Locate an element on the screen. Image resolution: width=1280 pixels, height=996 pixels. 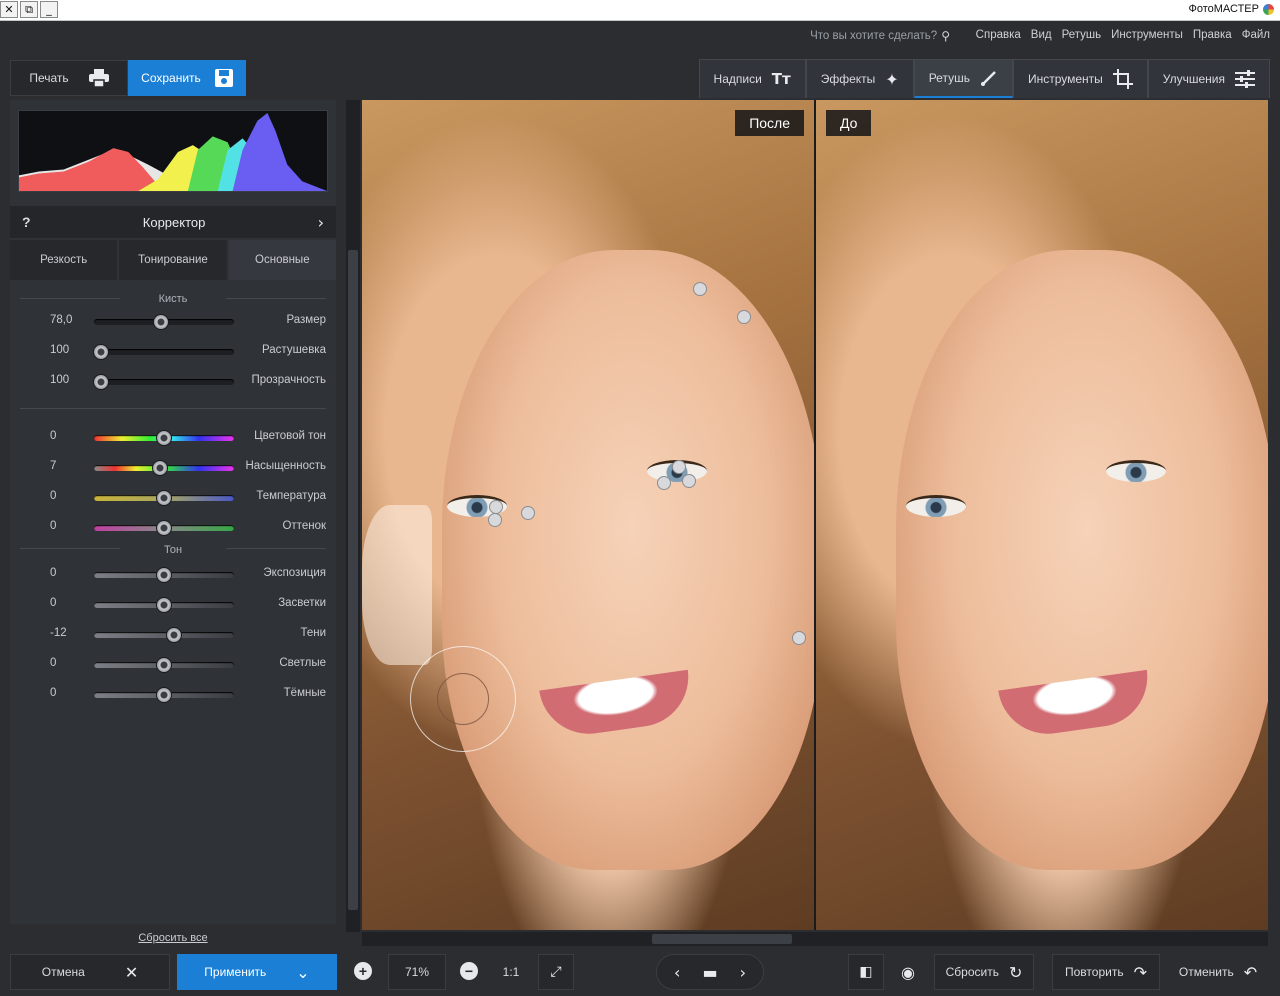
compare-icon: ◧ is located at coordinates (866, 972).